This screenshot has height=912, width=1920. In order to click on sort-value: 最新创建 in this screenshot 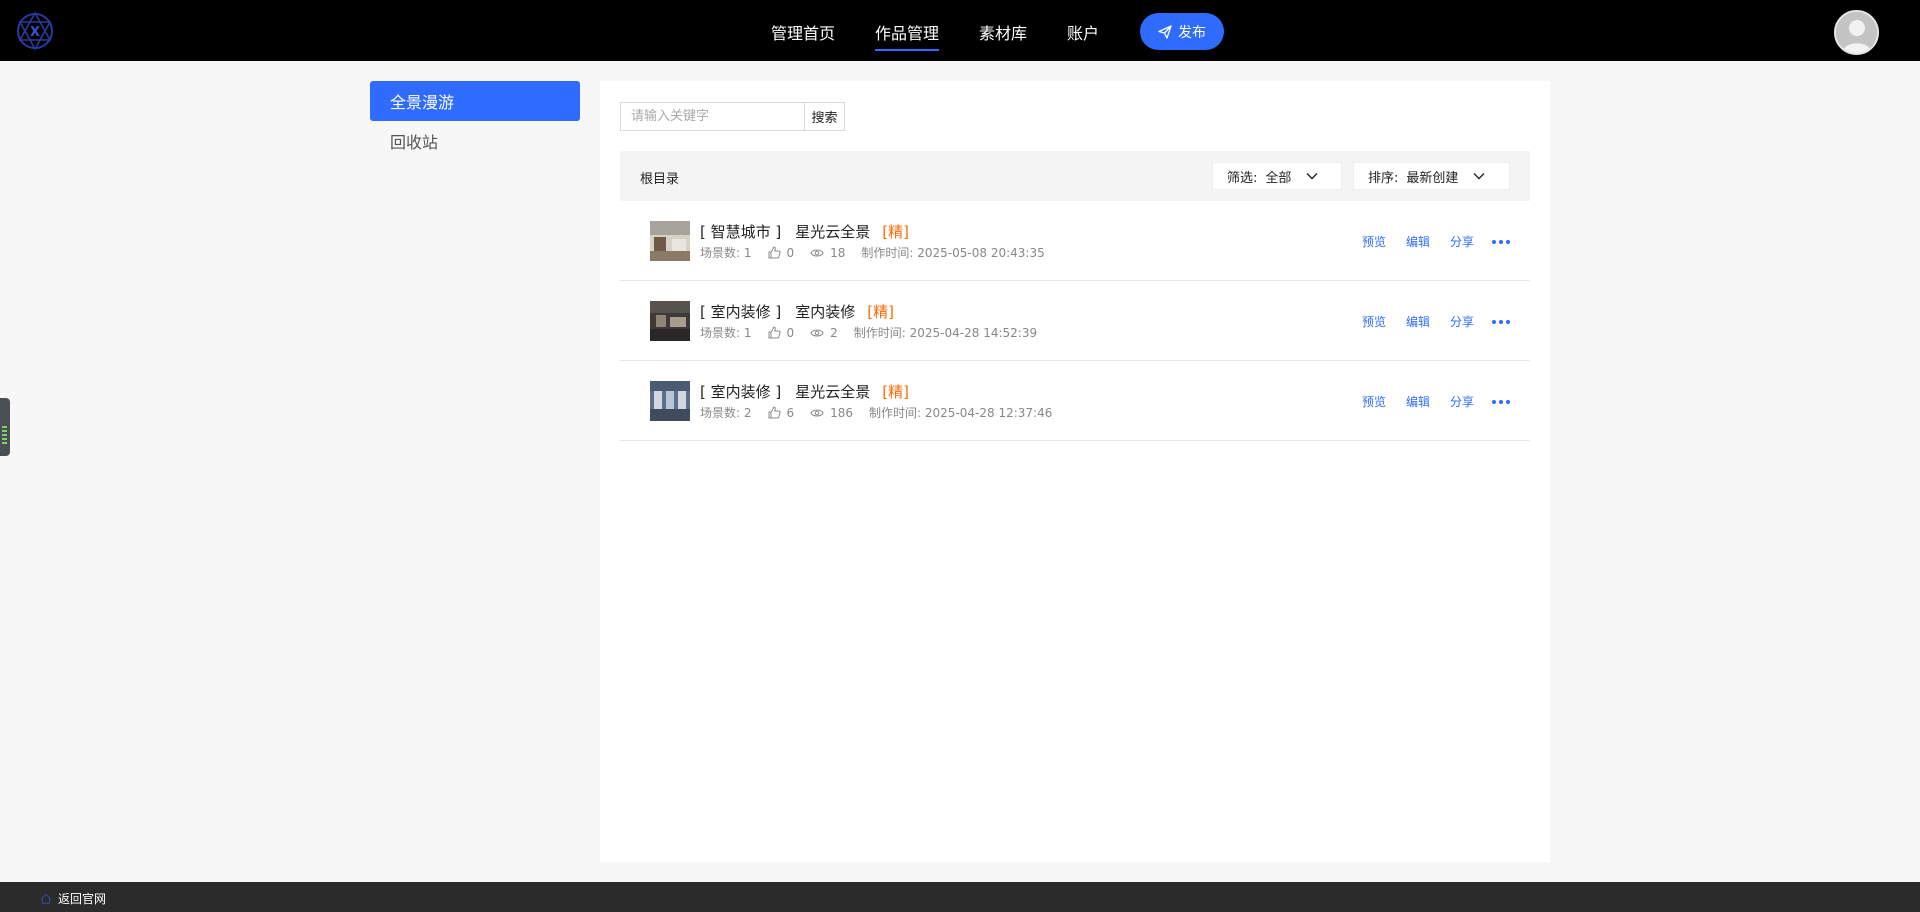, I will do `click(1432, 178)`.